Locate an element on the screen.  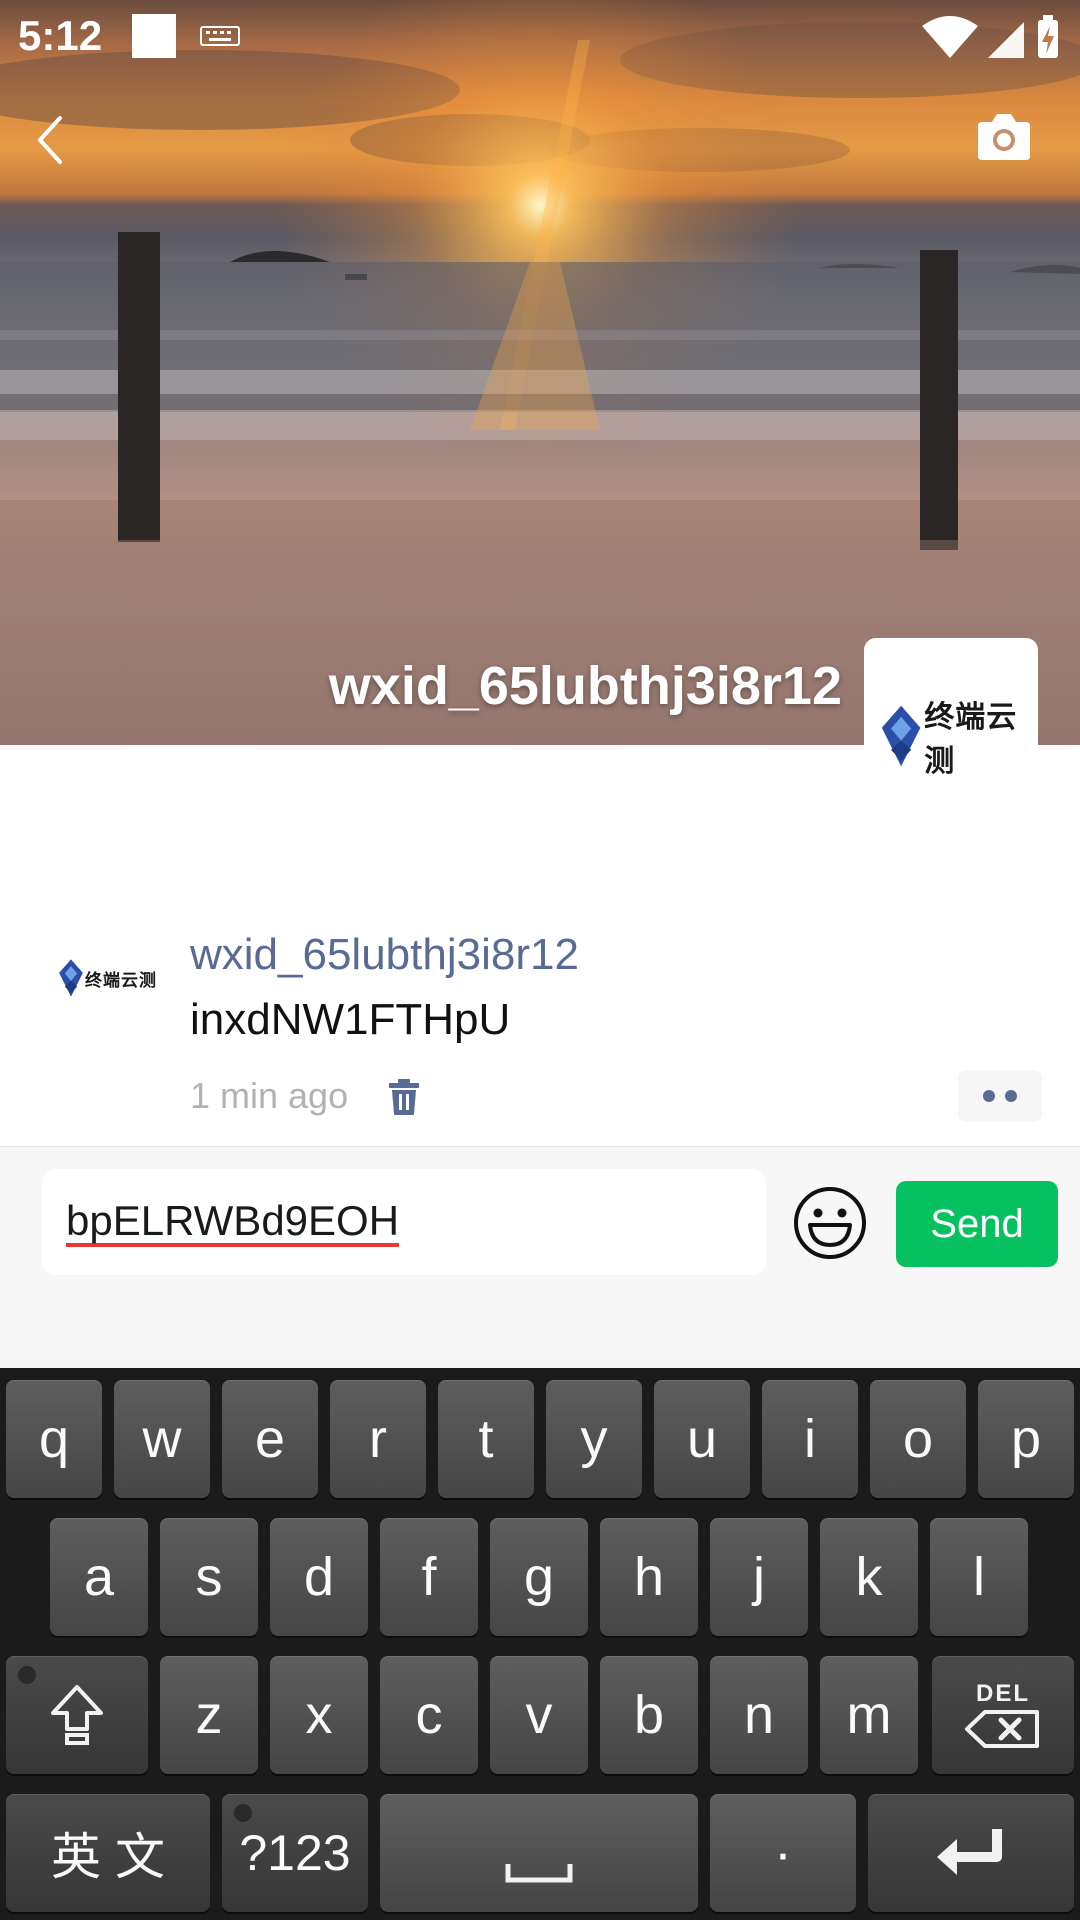
key-i: i is located at coordinates (810, 1439).